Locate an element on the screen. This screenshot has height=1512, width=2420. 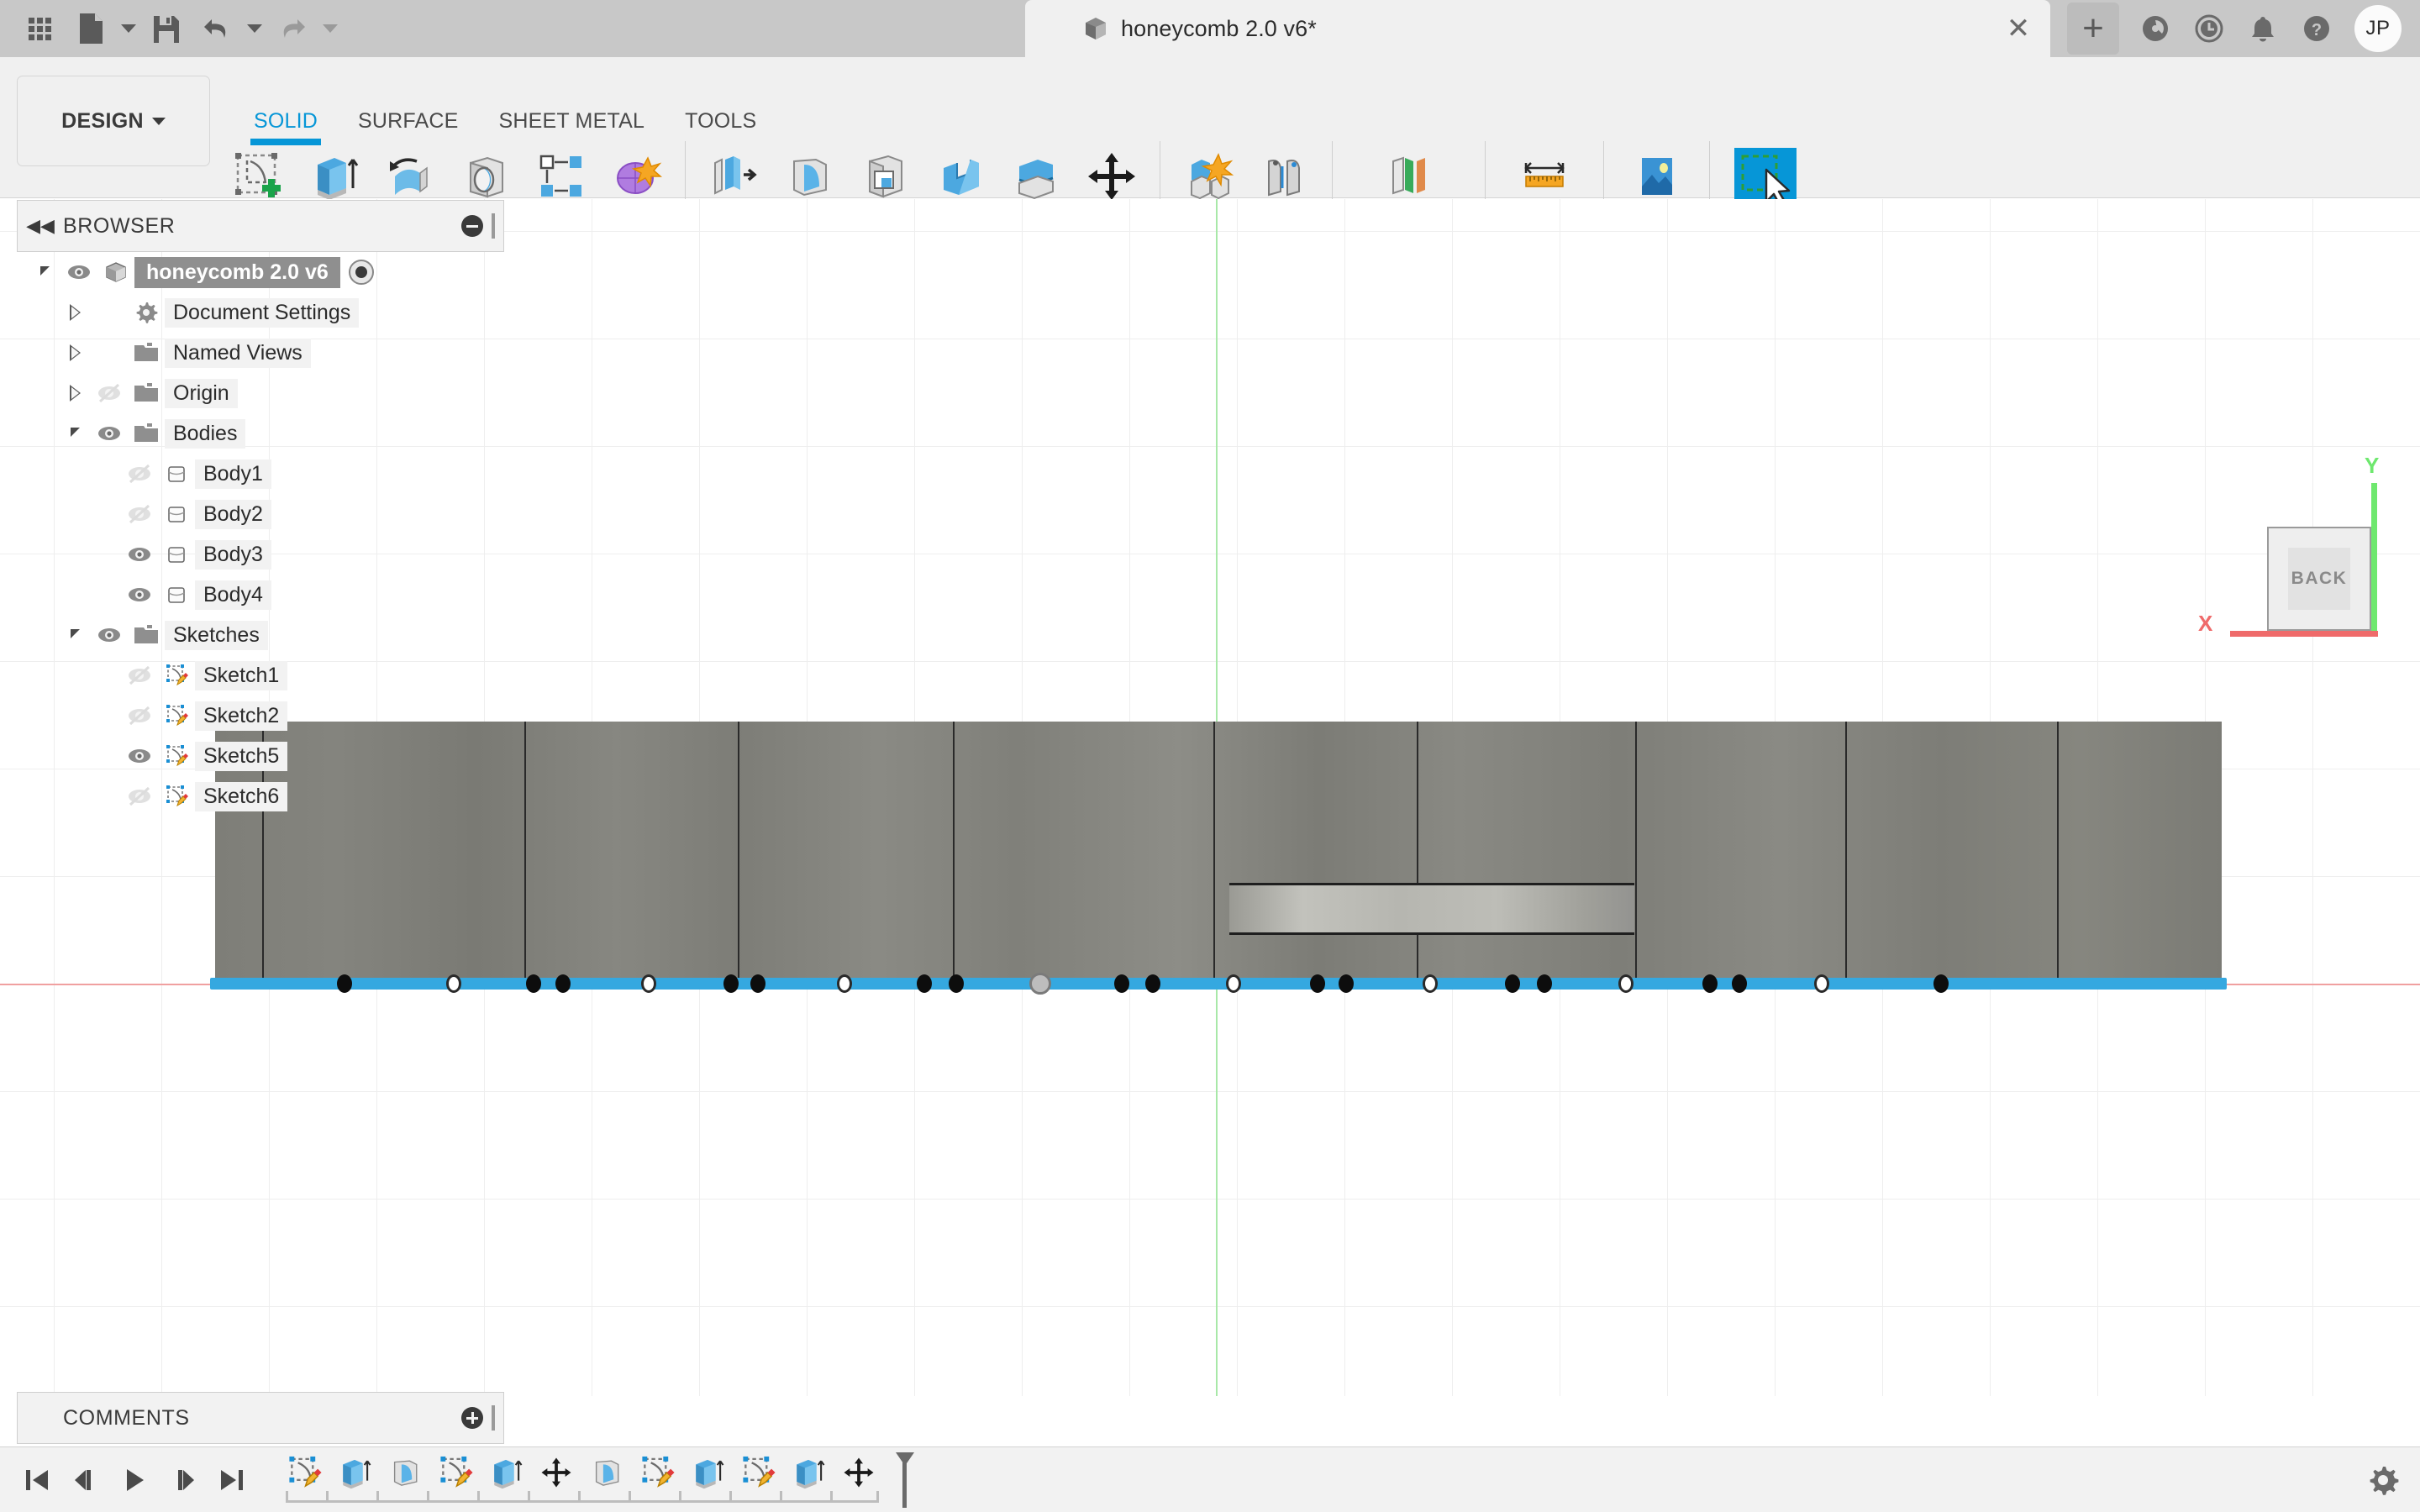
view-cube: Y X BACK is located at coordinates (2288, 545).